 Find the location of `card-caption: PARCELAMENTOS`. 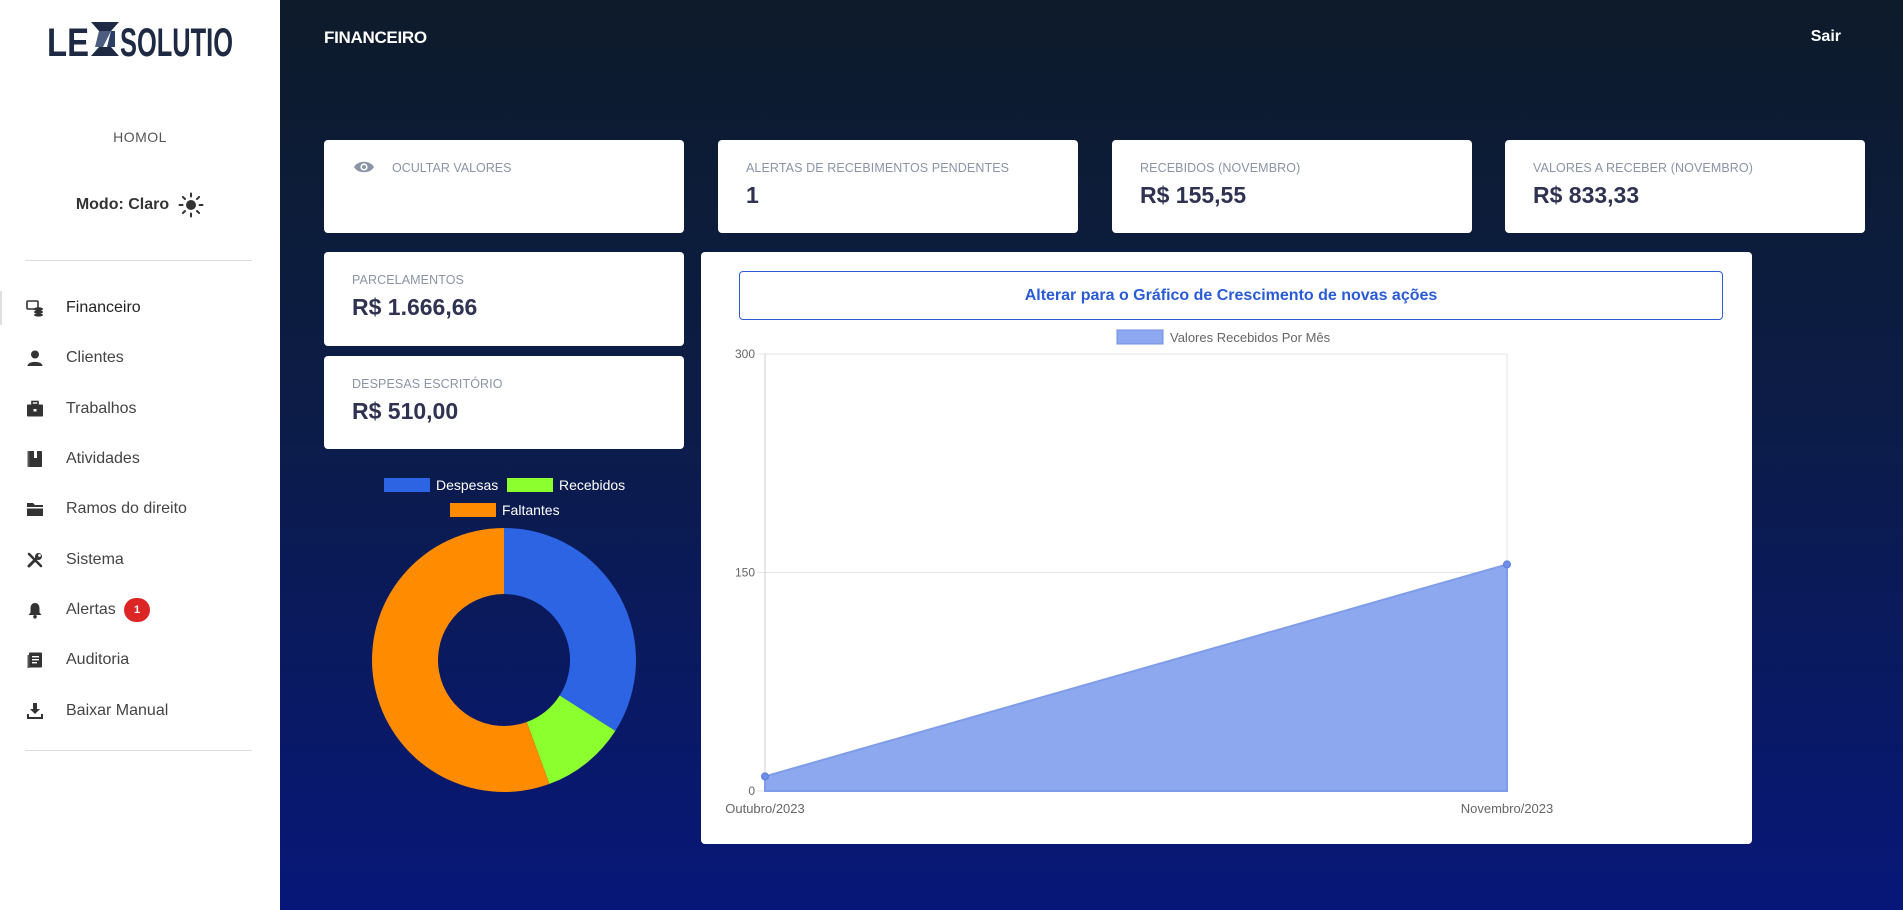

card-caption: PARCELAMENTOS is located at coordinates (408, 280).